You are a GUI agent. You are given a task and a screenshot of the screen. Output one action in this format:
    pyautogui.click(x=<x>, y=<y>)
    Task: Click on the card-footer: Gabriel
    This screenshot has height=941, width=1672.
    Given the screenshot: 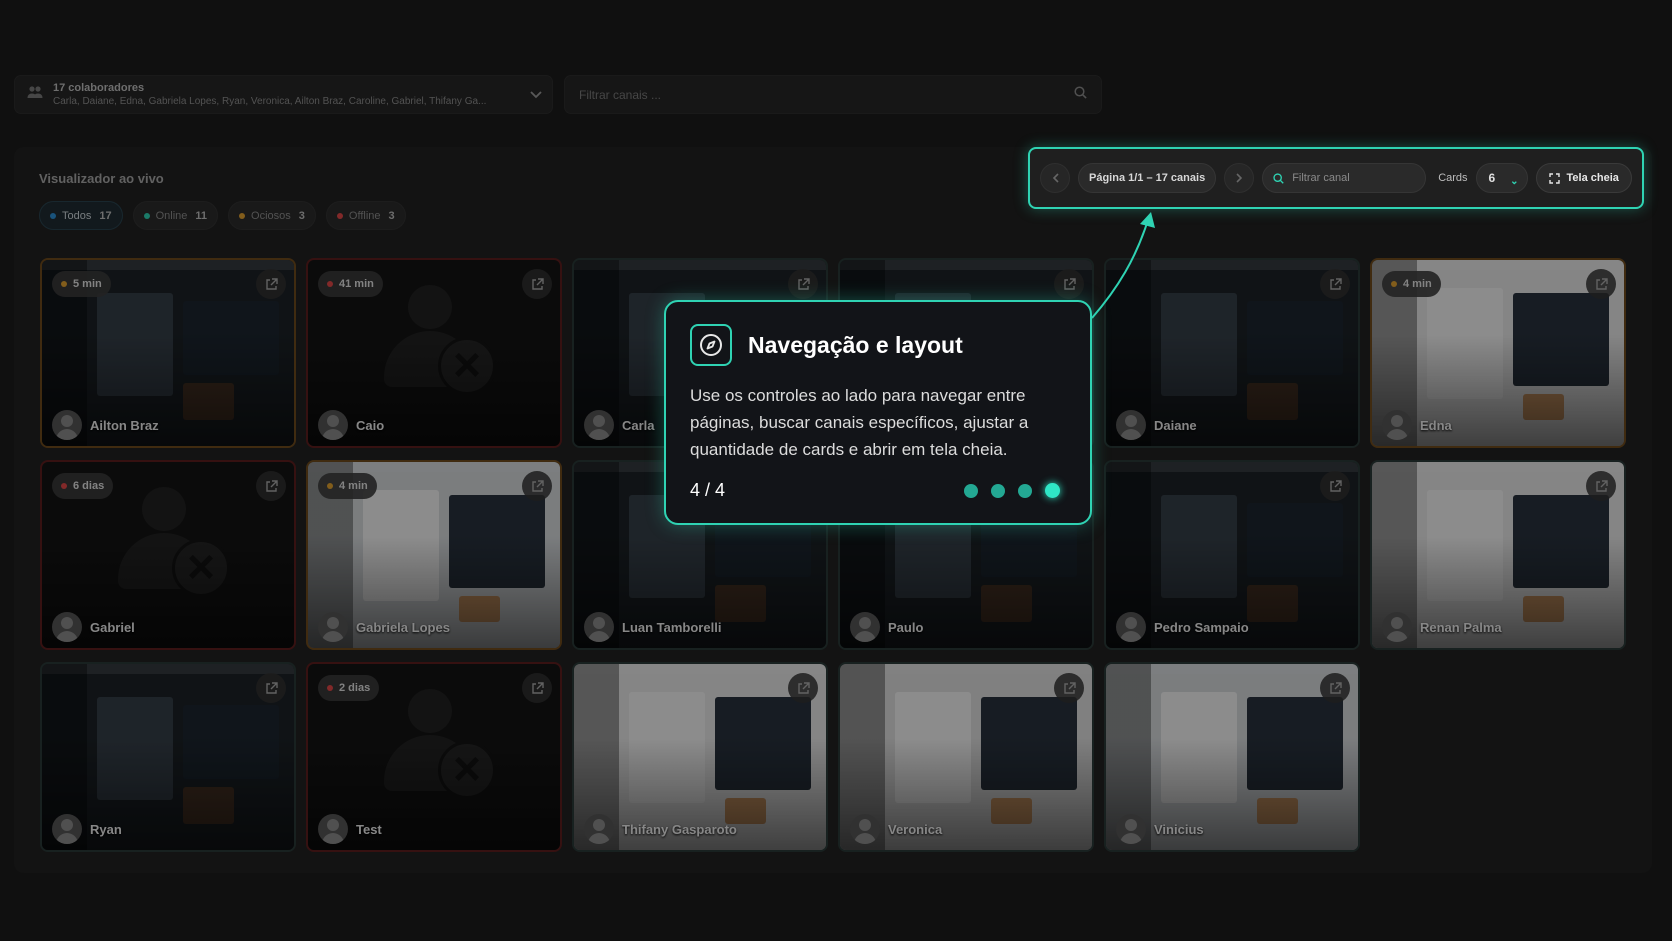 What is the action you would take?
    pyautogui.click(x=93, y=627)
    